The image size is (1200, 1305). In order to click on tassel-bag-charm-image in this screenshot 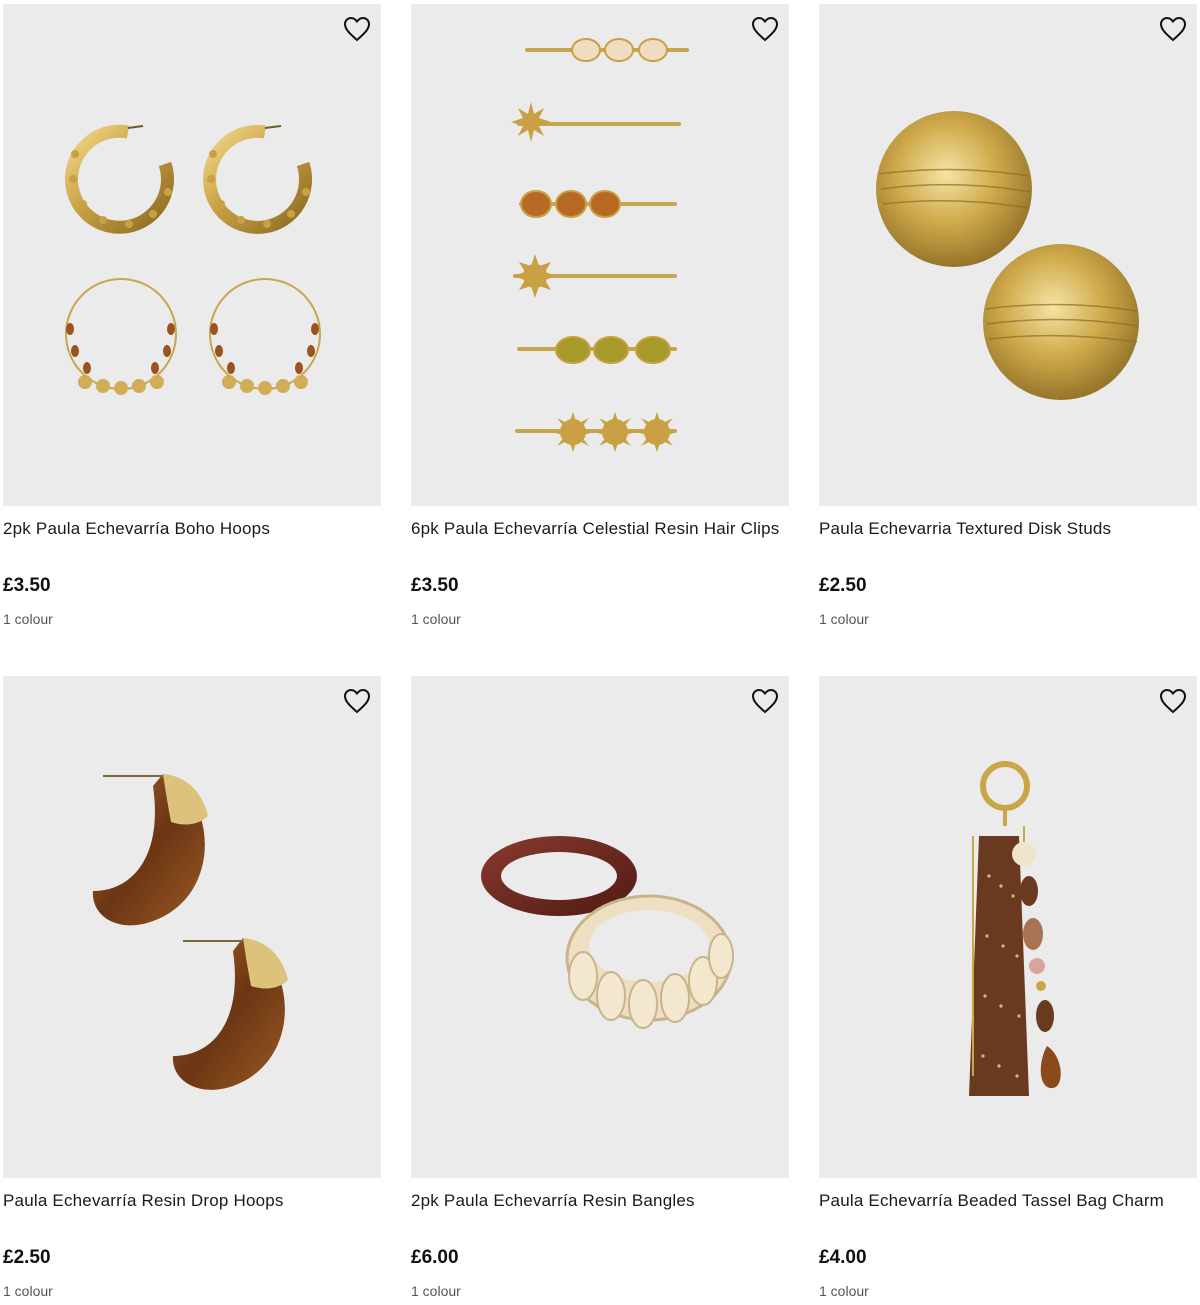, I will do `click(1015, 928)`.